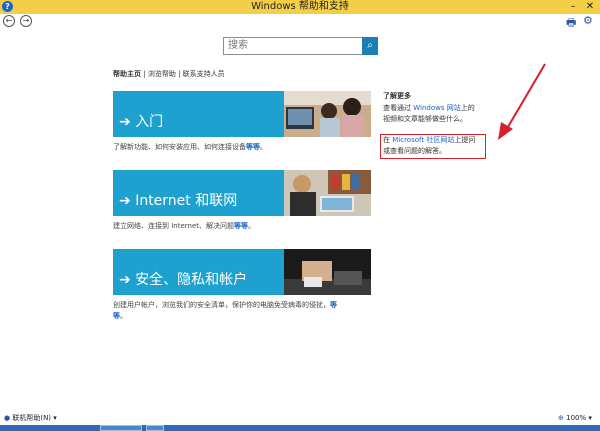  Describe the element at coordinates (300, 418) in the screenshot. I see `status-bar: ● 联机帮助(N) ▾ ⊕ 100% ▾` at that location.